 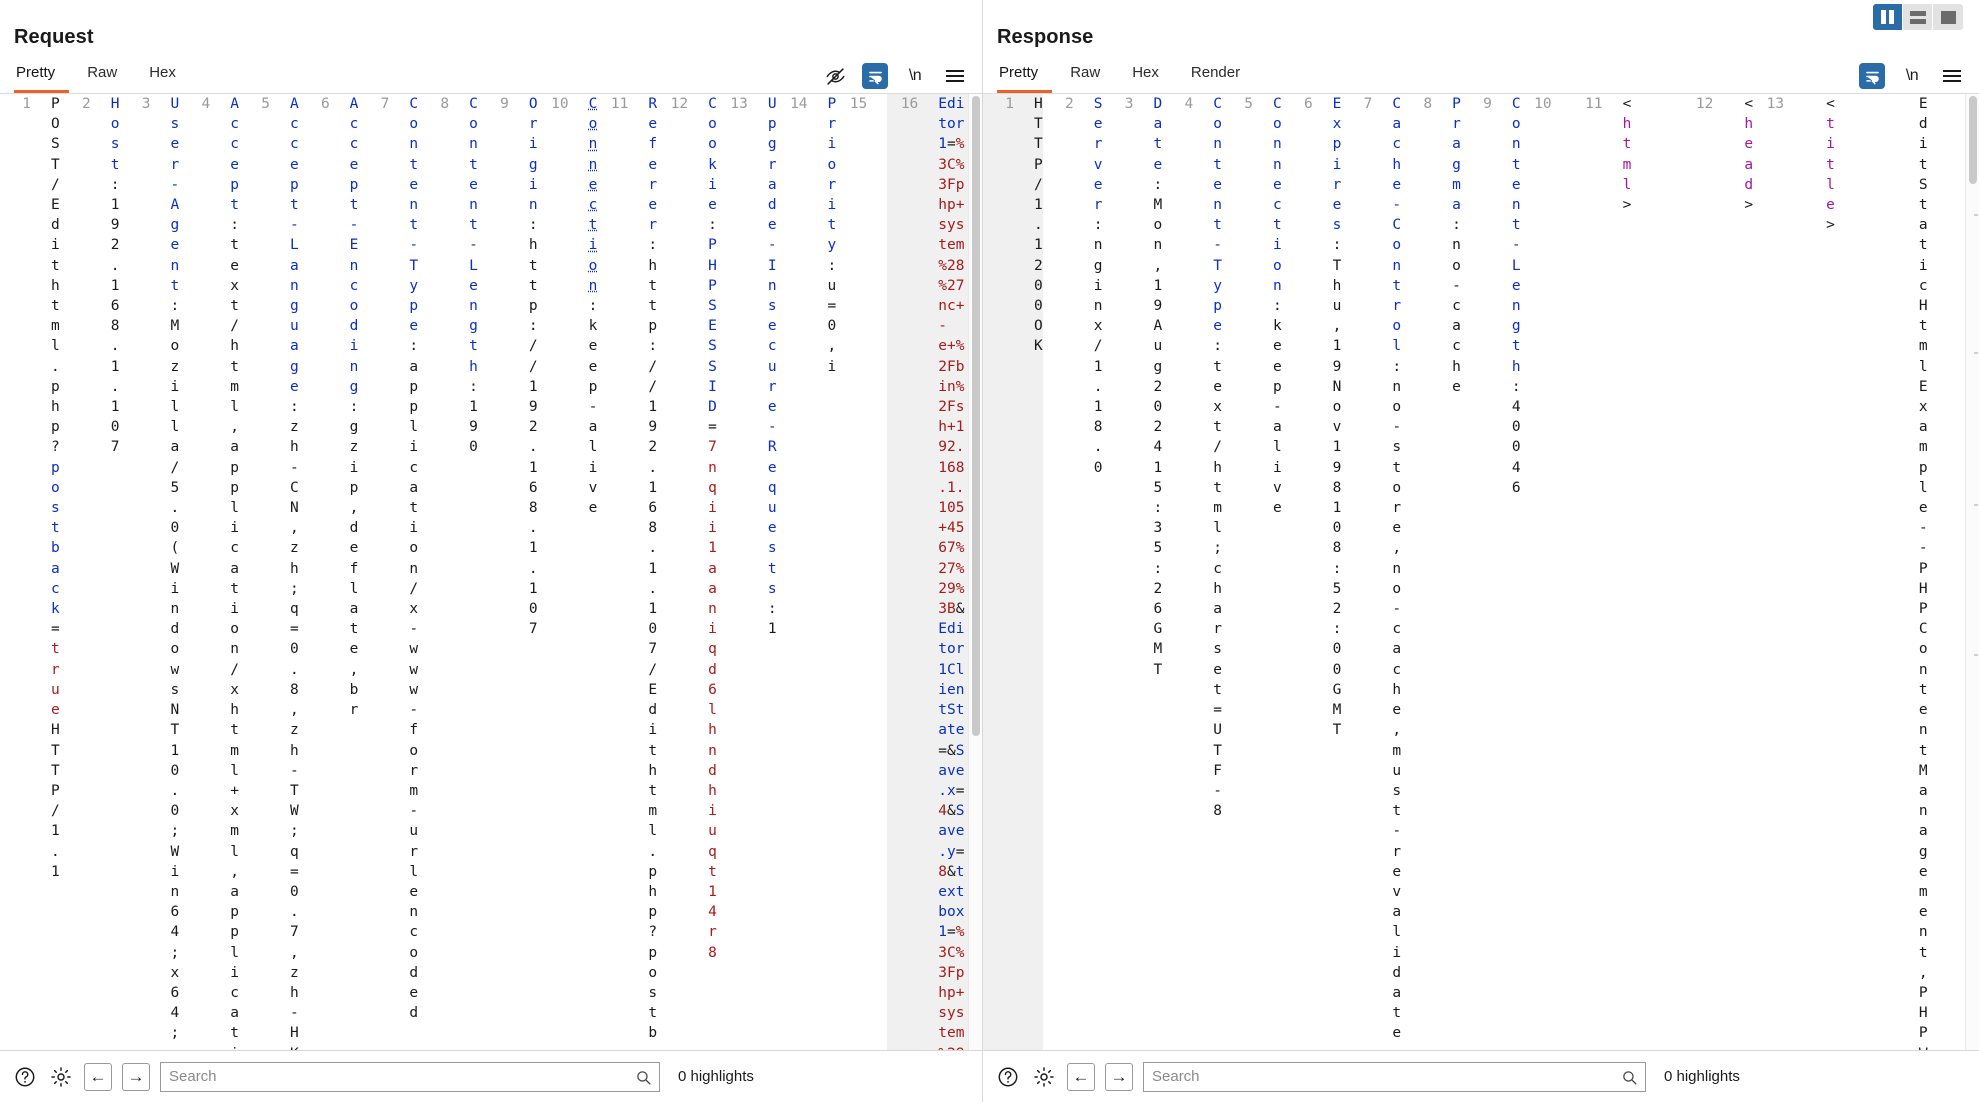 I want to click on request-scroll-thumb, so click(x=976, y=416).